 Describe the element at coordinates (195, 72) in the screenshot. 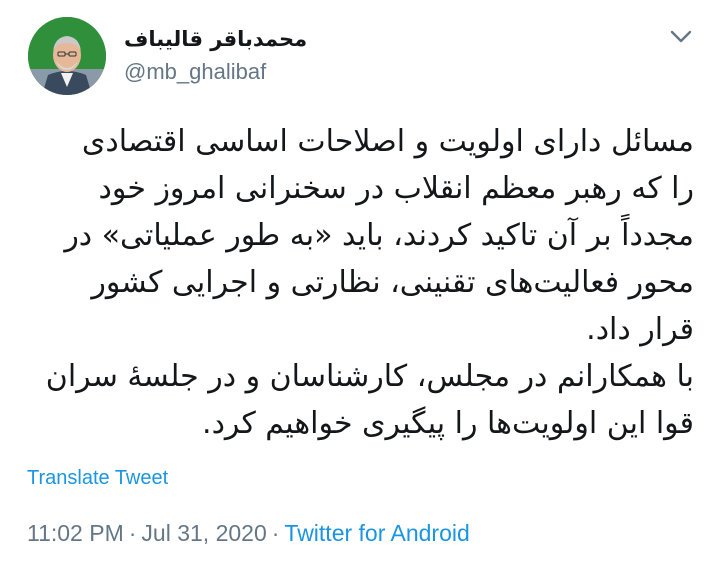

I see `author-handle: @mb_ghalibaf` at that location.